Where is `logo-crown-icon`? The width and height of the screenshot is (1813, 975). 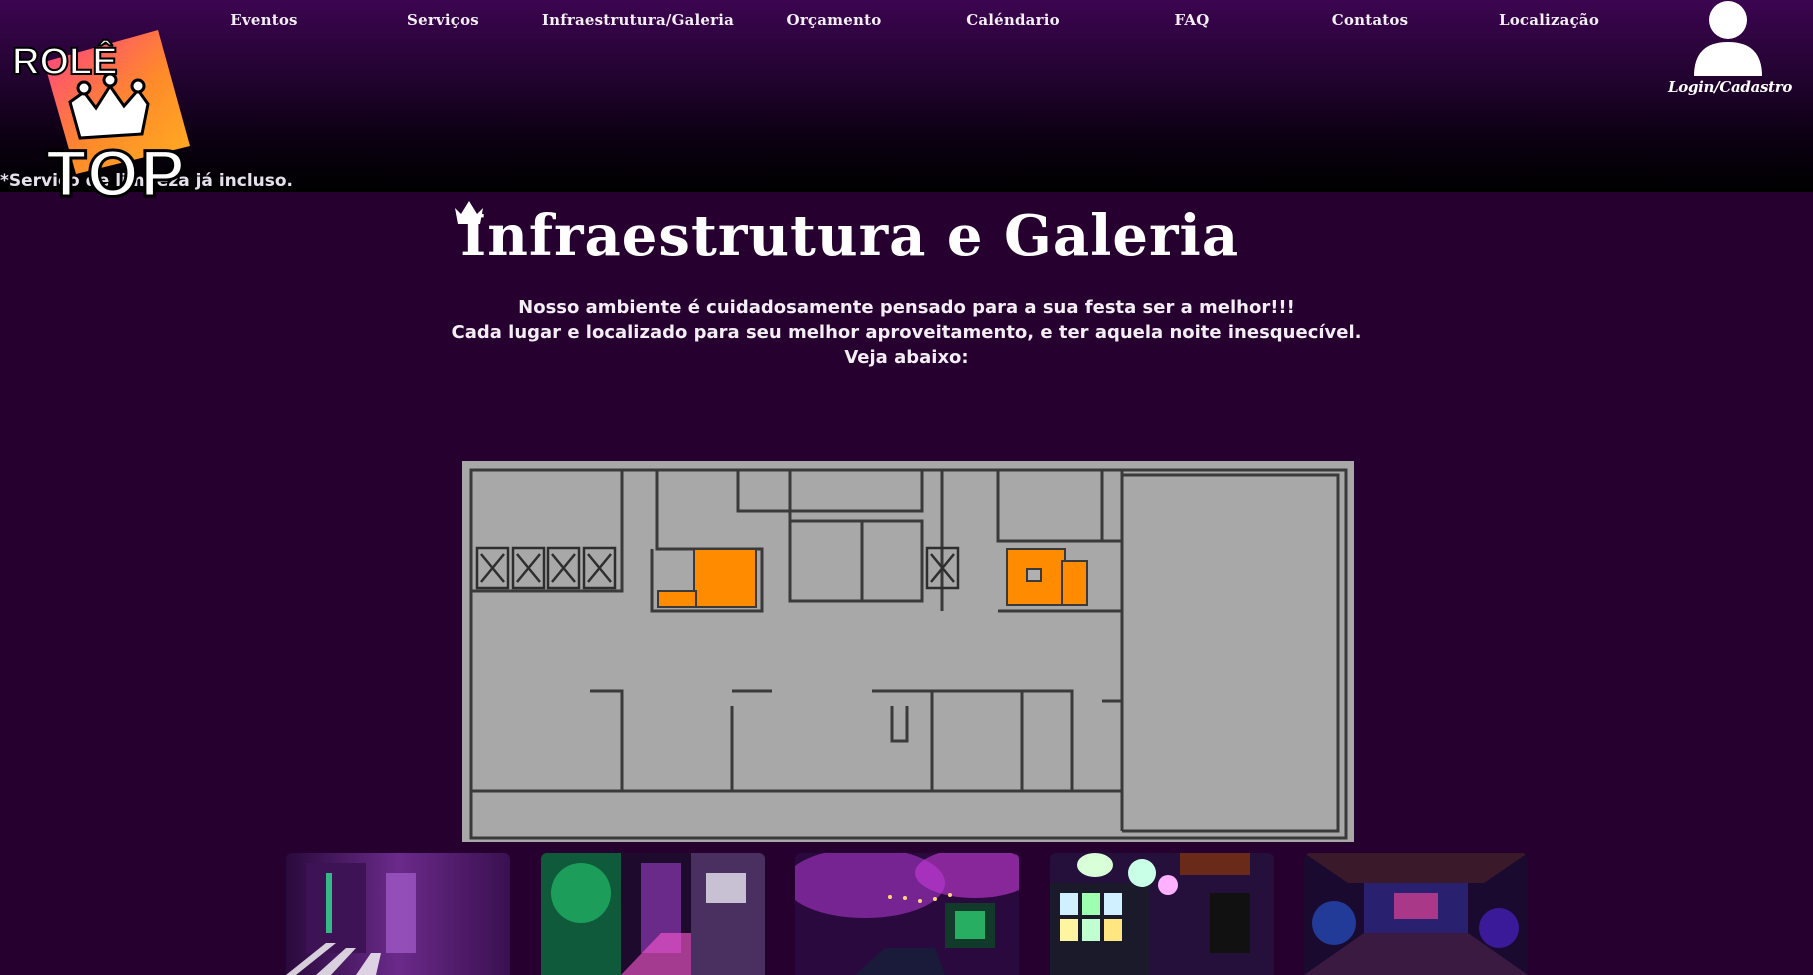 logo-crown-icon is located at coordinates (109, 106).